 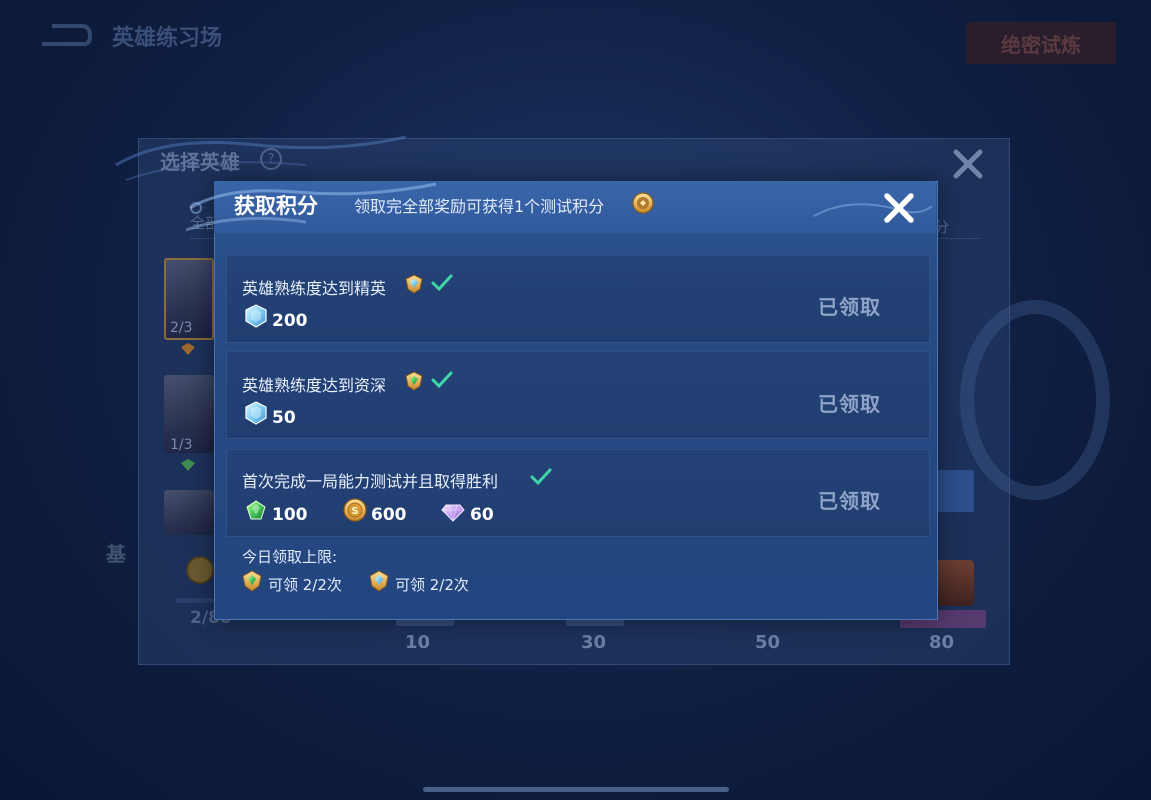 I want to click on side-label: 基, so click(x=116, y=554).